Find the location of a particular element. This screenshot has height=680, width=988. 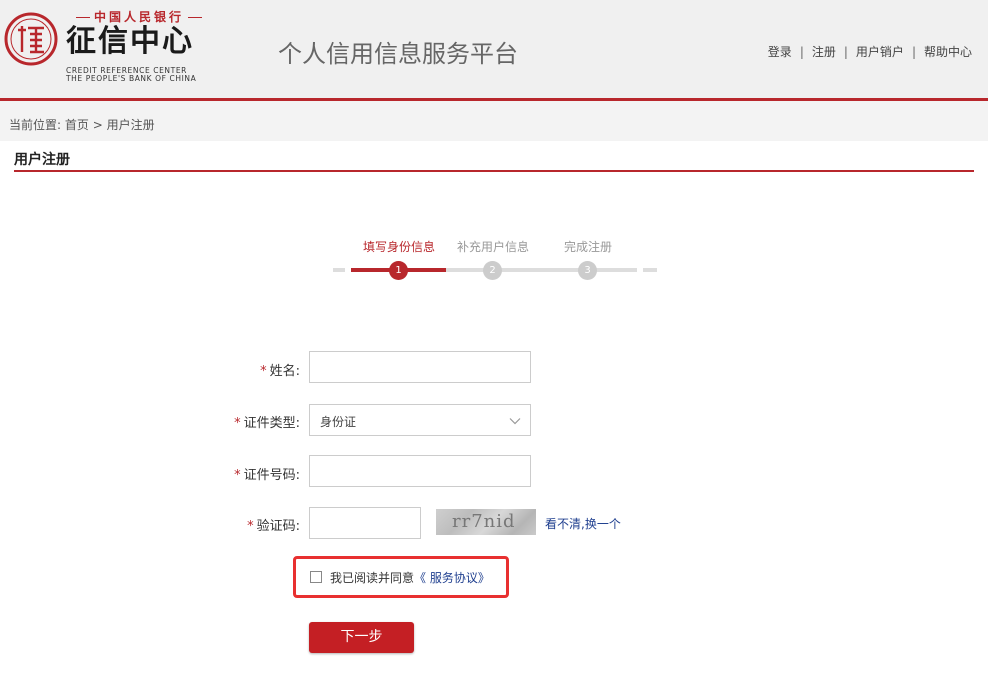

id-type-selected-value: 身份证 is located at coordinates (338, 422).